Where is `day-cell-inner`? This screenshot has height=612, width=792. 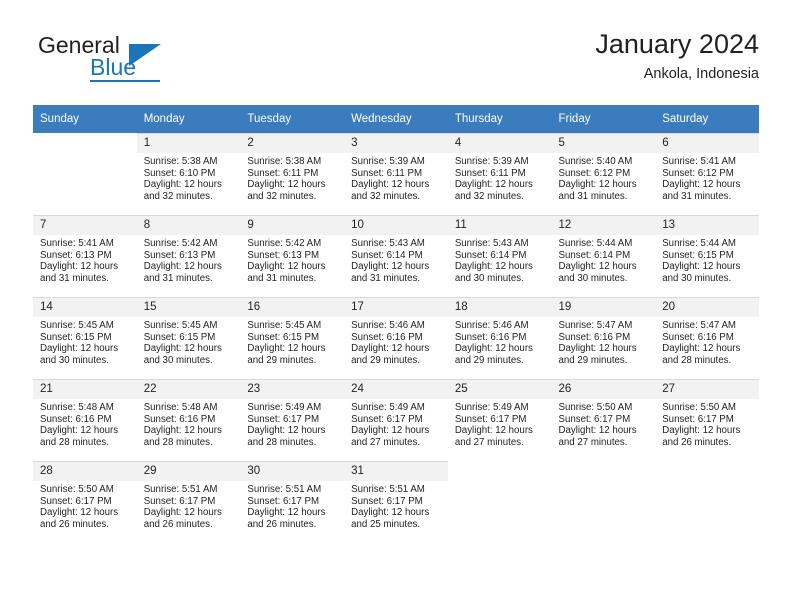 day-cell-inner is located at coordinates (499, 502).